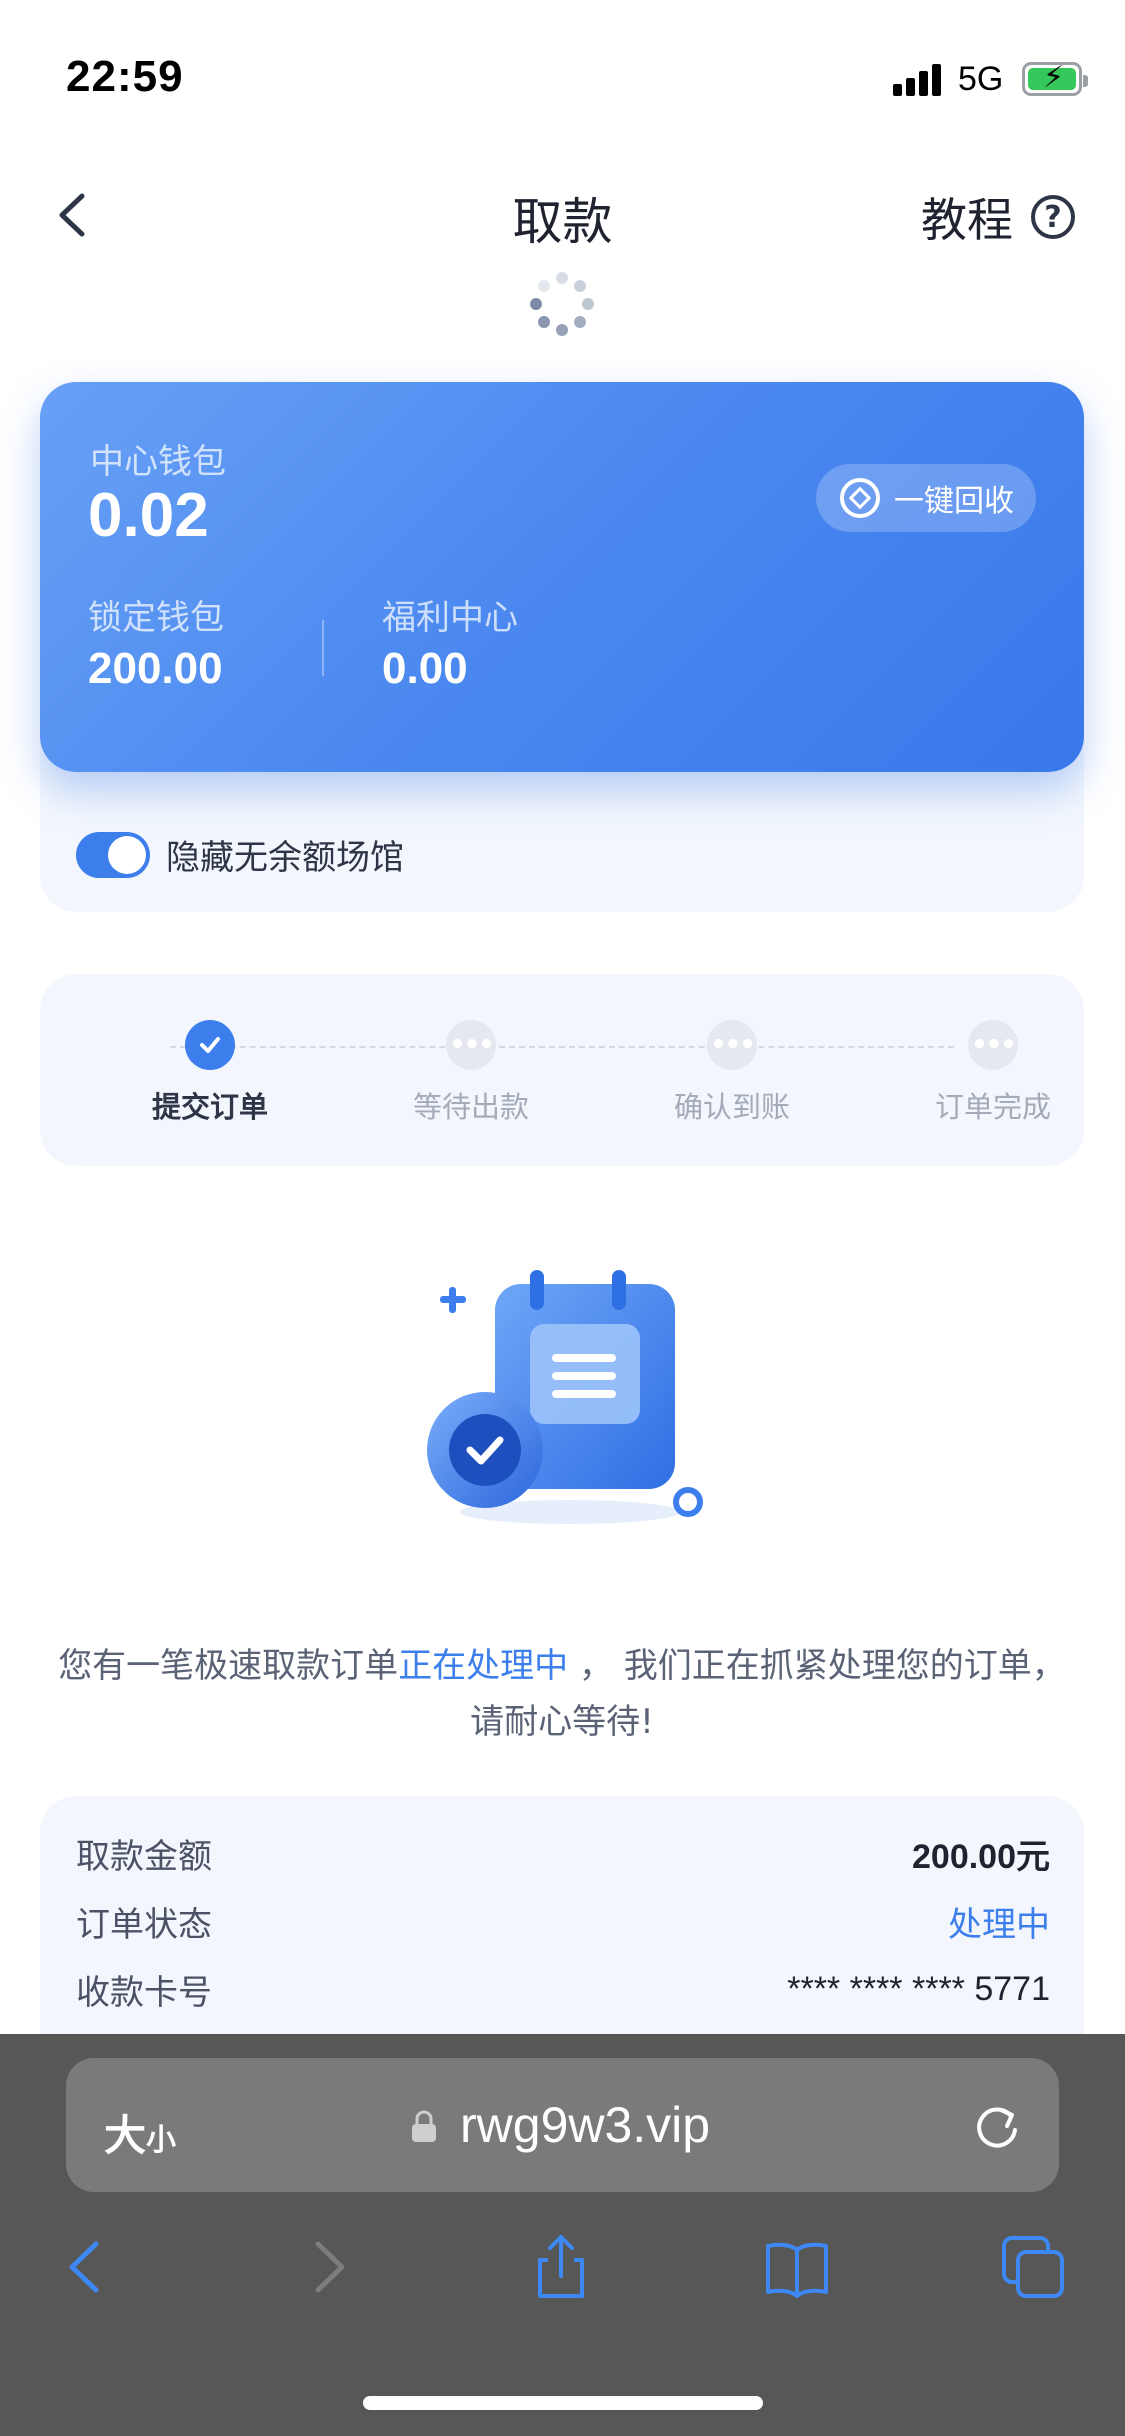 This screenshot has height=2436, width=1125. Describe the element at coordinates (918, 1988) in the screenshot. I see `card-value: **** **** **** 5771` at that location.